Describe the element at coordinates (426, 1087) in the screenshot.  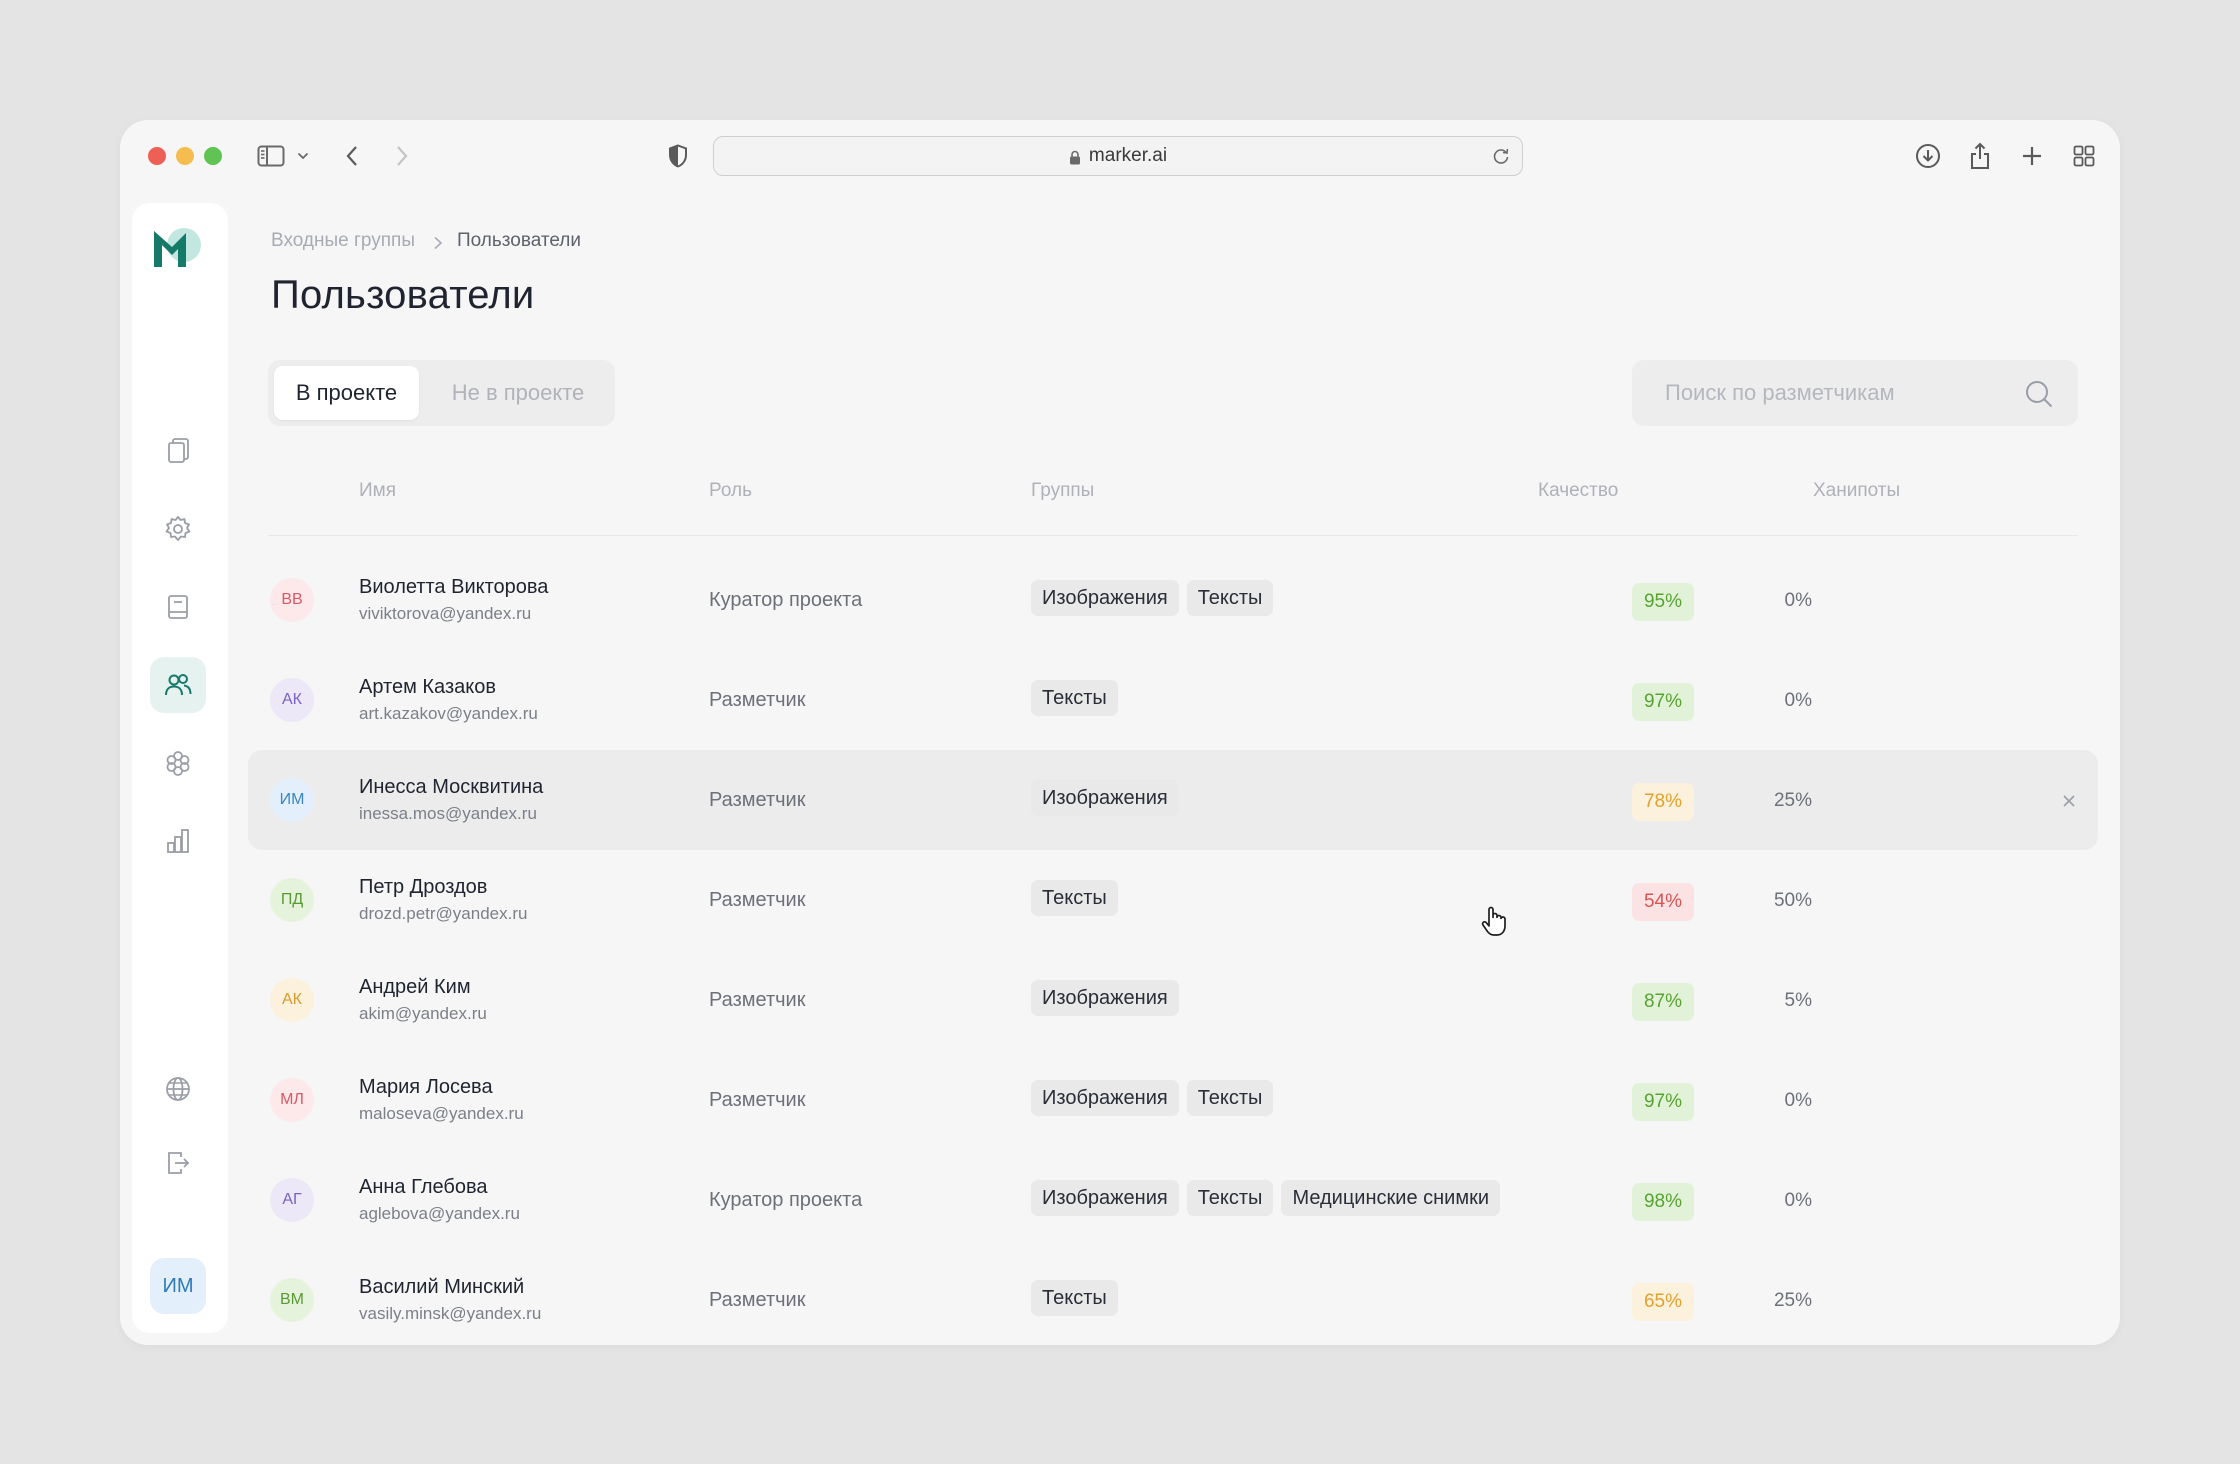
I see `user-name: Мария Лосева` at that location.